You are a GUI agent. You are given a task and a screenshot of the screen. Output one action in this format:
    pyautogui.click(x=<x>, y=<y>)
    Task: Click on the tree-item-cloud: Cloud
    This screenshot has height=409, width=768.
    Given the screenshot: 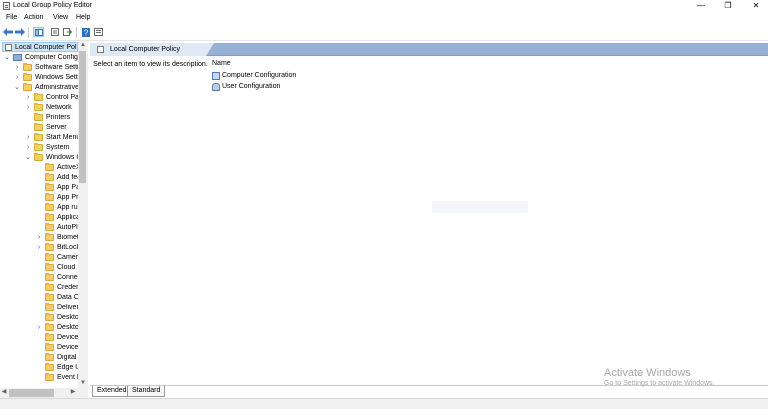 What is the action you would take?
    pyautogui.click(x=57, y=268)
    